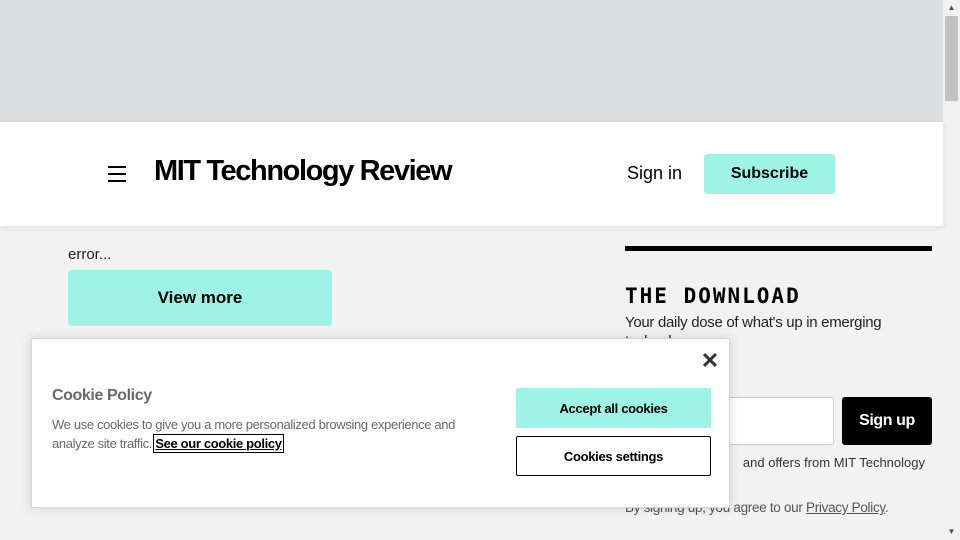  I want to click on cookies-settings-button: Cookies settings, so click(613, 456).